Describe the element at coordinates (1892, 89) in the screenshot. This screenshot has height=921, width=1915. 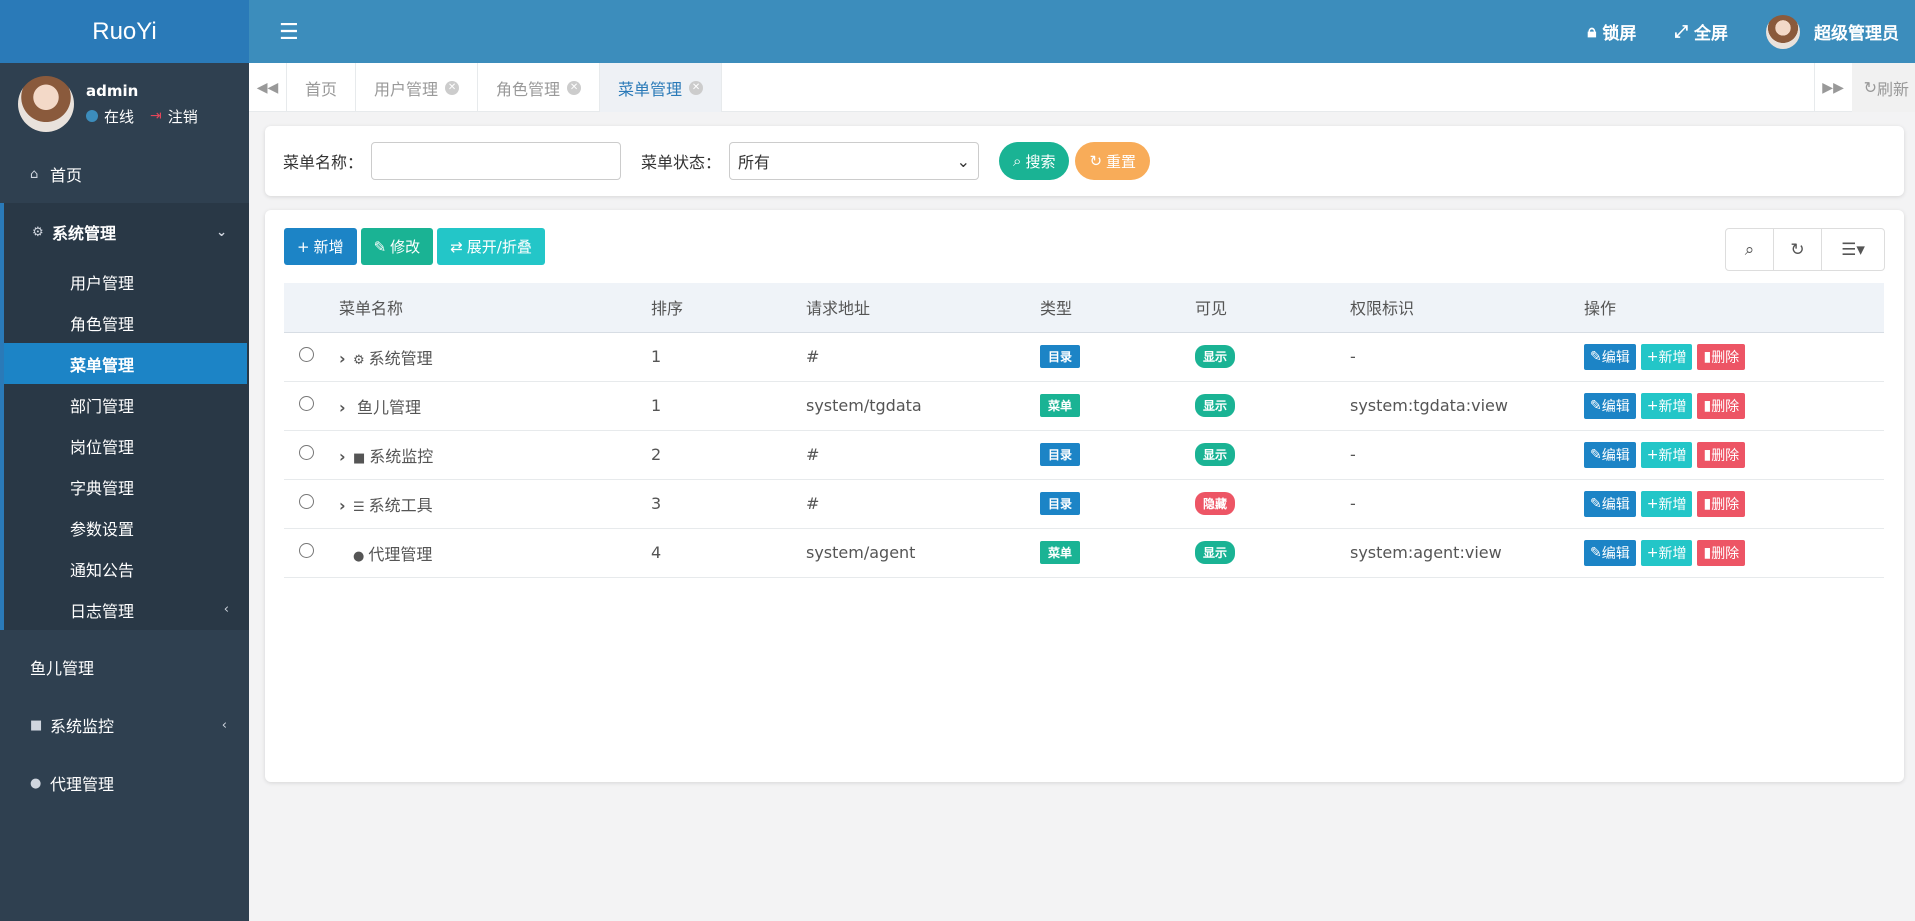
I see `refresh-label: 刷新` at that location.